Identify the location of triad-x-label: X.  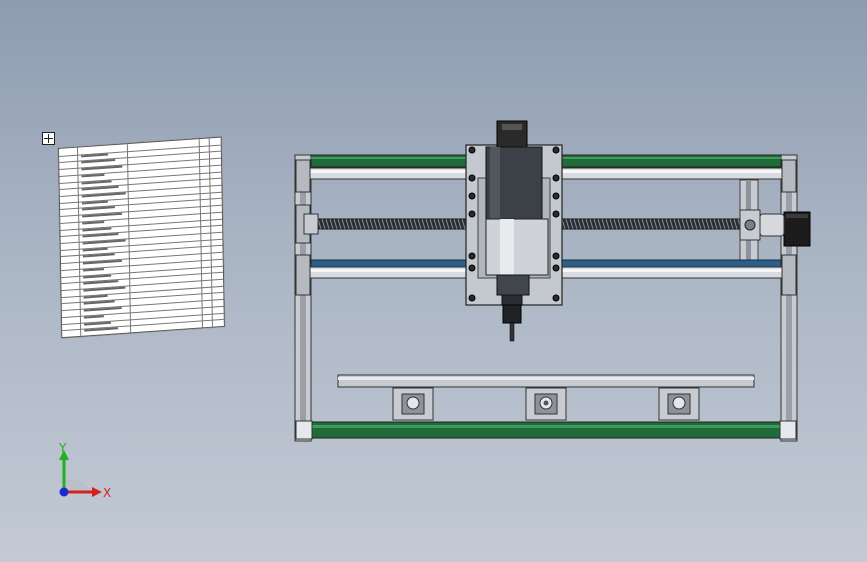
(107, 493).